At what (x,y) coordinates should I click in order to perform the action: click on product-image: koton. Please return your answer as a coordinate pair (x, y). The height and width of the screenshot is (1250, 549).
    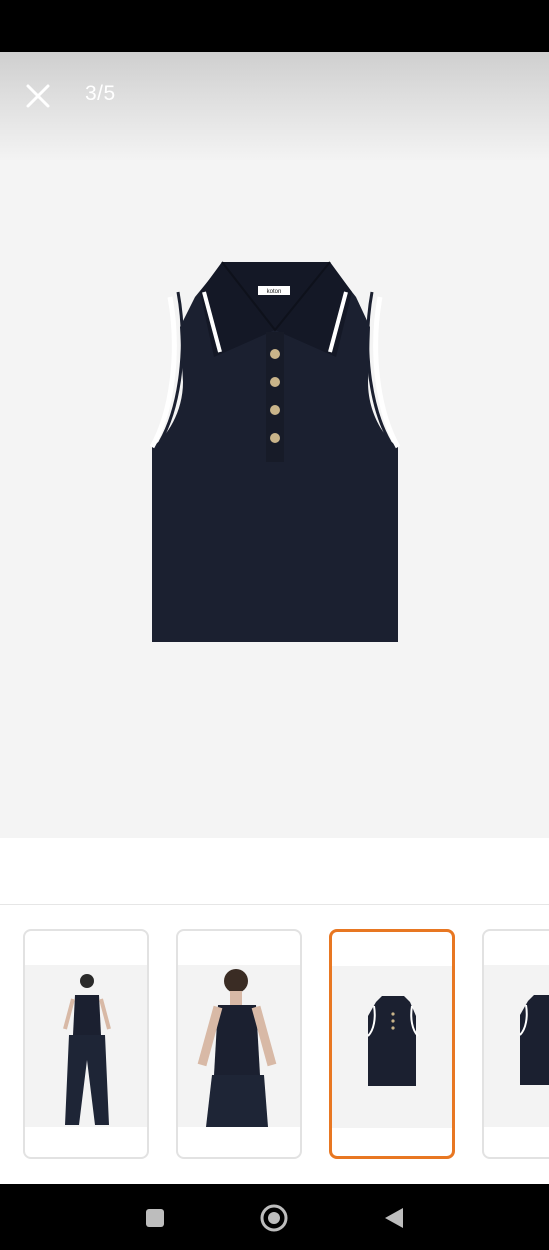
    Looking at the image, I should click on (275, 451).